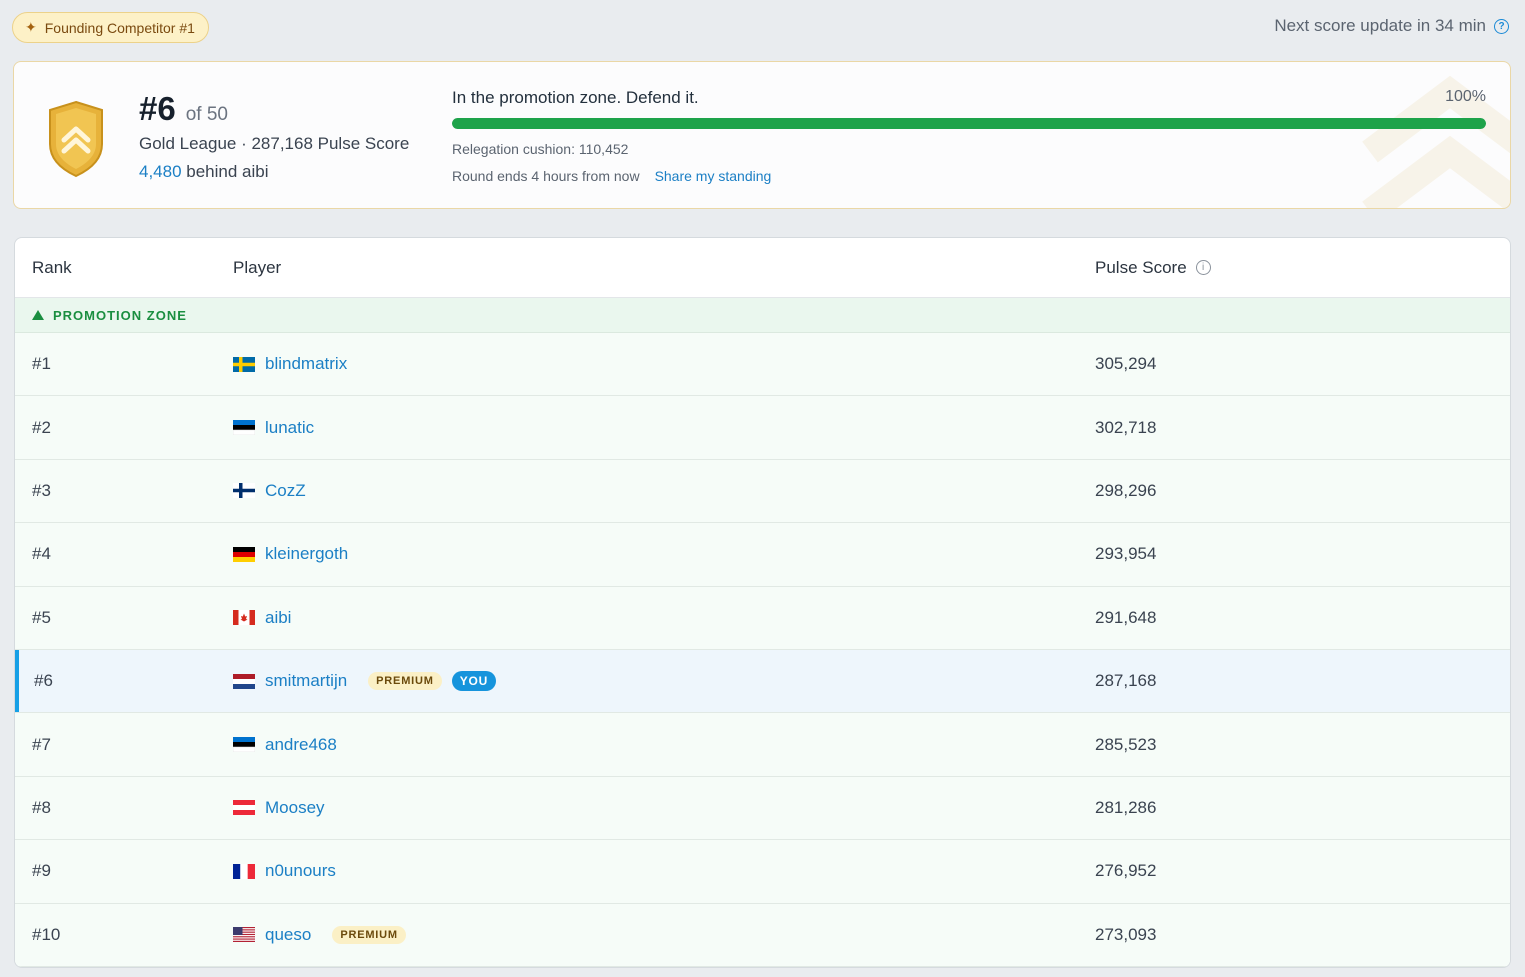 The width and height of the screenshot is (1525, 977). Describe the element at coordinates (285, 491) in the screenshot. I see `player-name-link: CozZ` at that location.